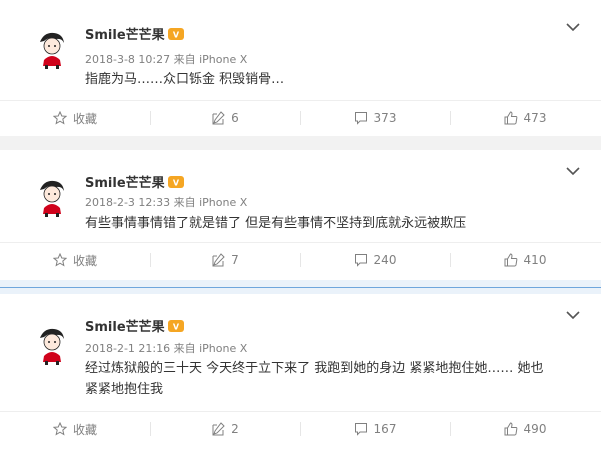 The height and width of the screenshot is (450, 601). I want to click on comment-button: 240, so click(375, 260).